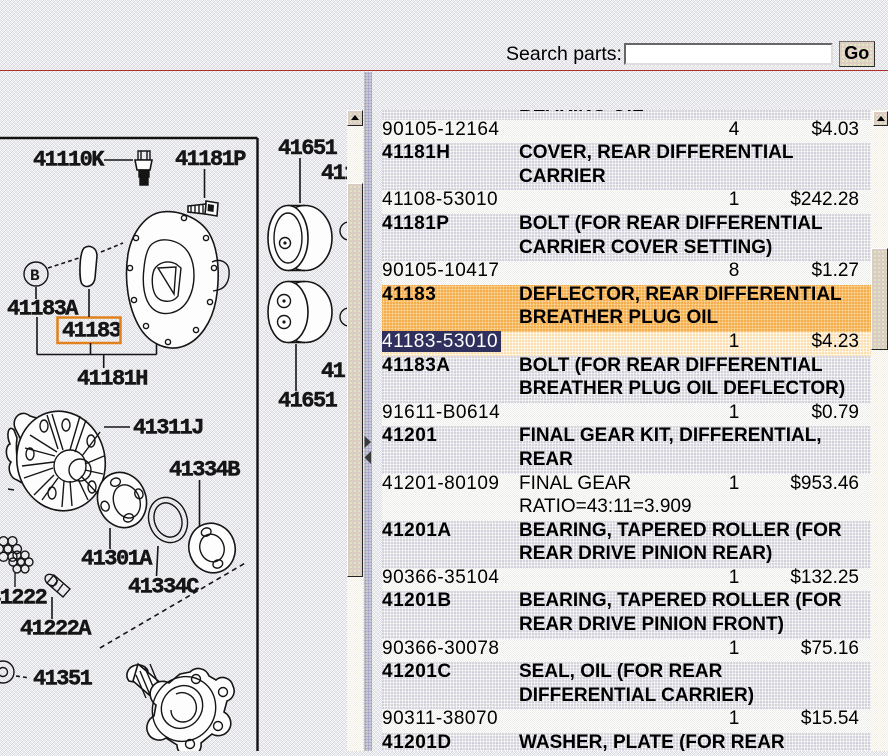 The image size is (888, 756). Describe the element at coordinates (168, 428) in the screenshot. I see `svg-text: 41311J` at that location.